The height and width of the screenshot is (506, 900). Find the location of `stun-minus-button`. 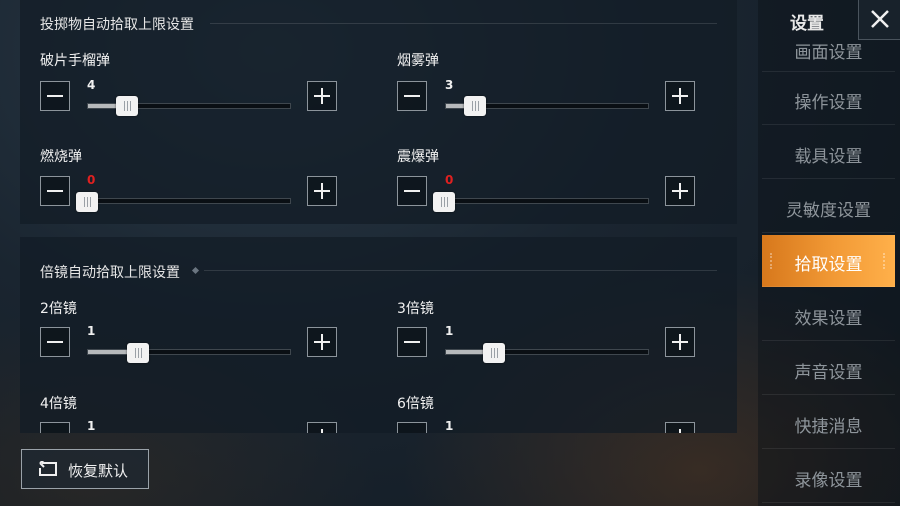

stun-minus-button is located at coordinates (412, 191).